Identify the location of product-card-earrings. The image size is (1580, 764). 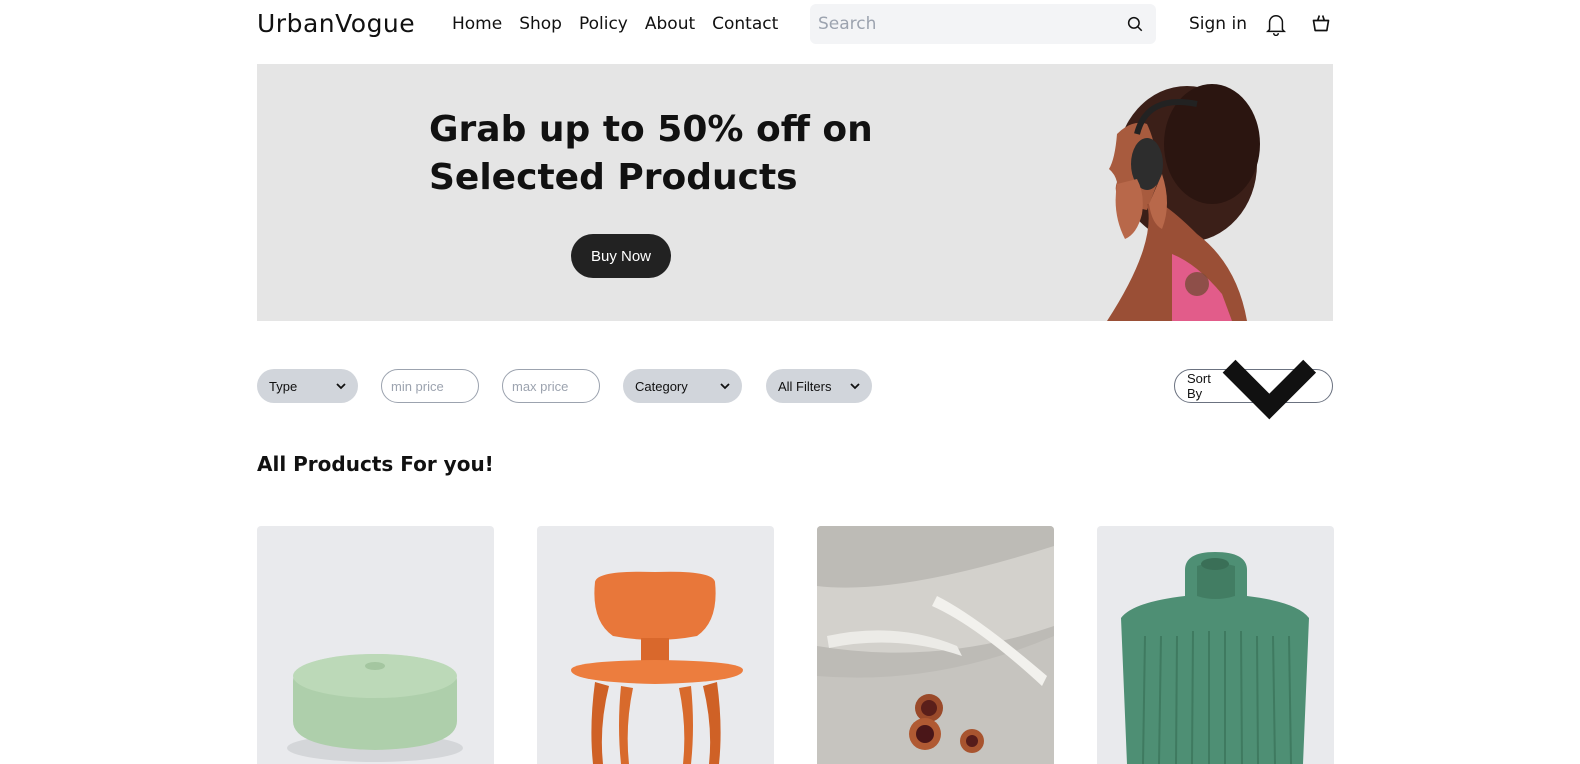
(935, 645).